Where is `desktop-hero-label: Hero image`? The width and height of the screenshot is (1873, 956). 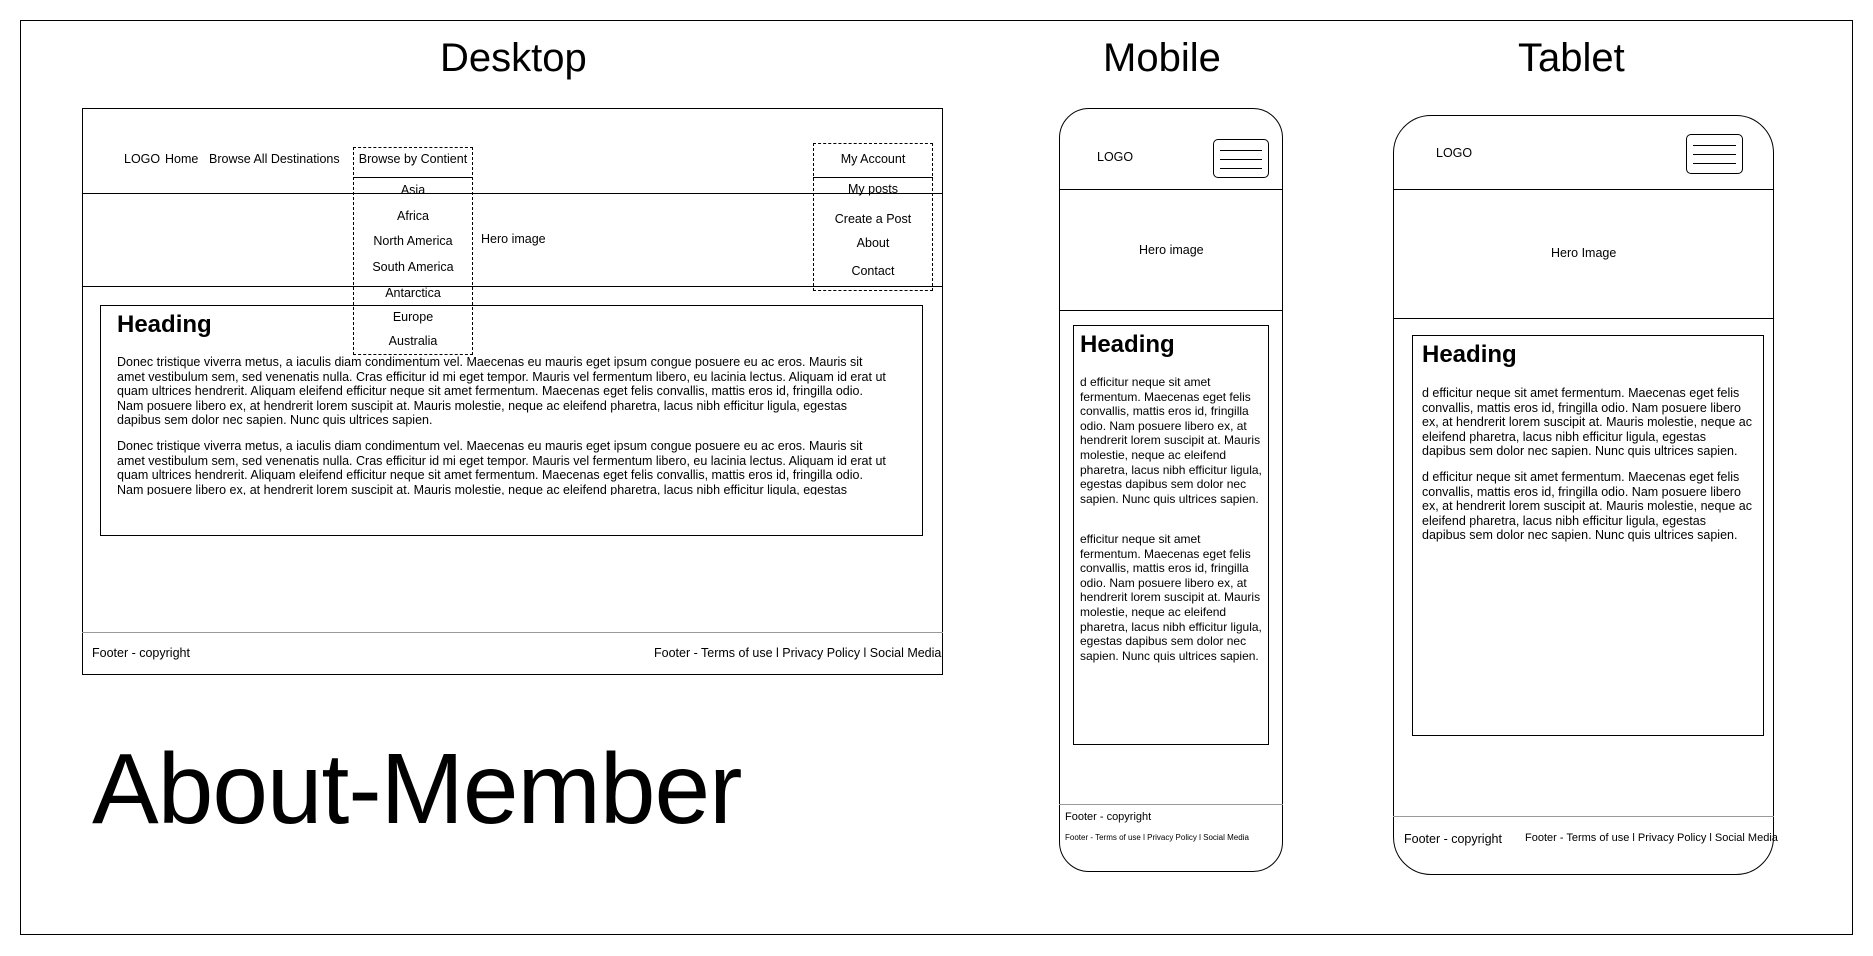
desktop-hero-label: Hero image is located at coordinates (513, 239).